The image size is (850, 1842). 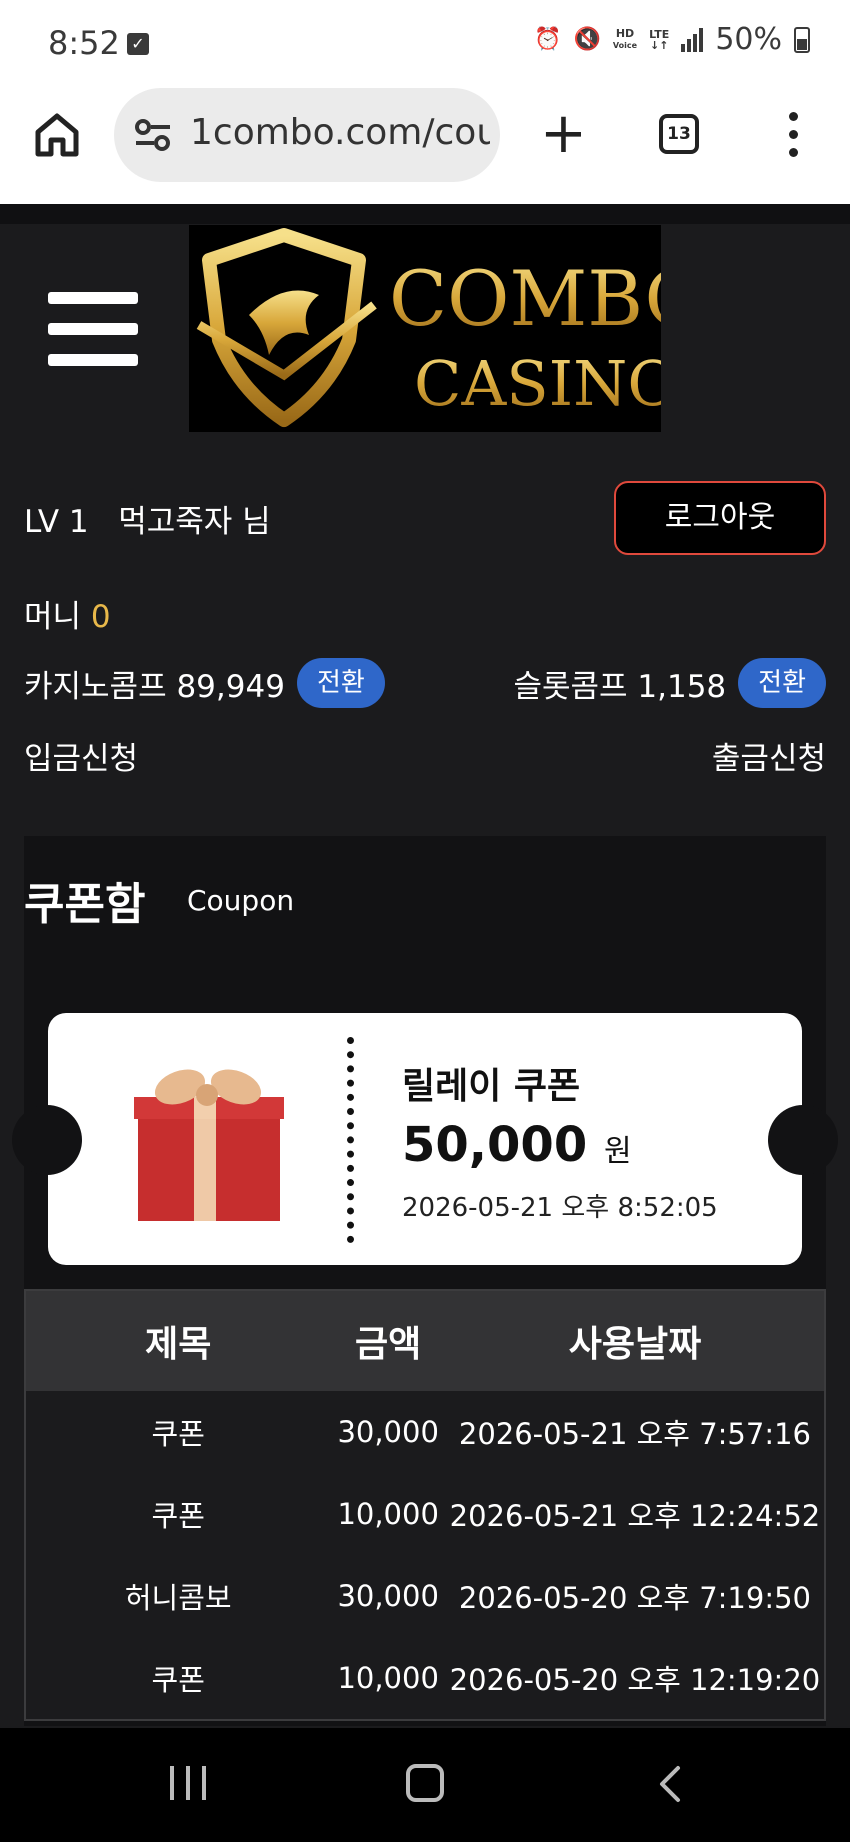 I want to click on combo-casino-logo: COMBO CASINO, so click(x=425, y=328).